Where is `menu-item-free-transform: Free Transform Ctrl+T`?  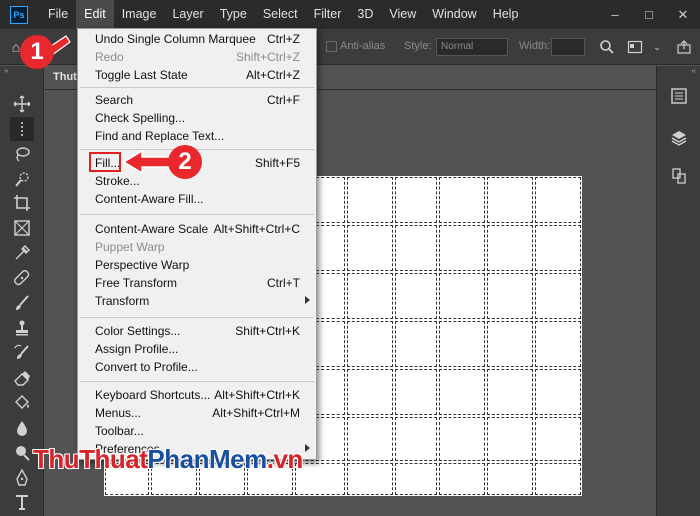 menu-item-free-transform: Free Transform Ctrl+T is located at coordinates (197, 284).